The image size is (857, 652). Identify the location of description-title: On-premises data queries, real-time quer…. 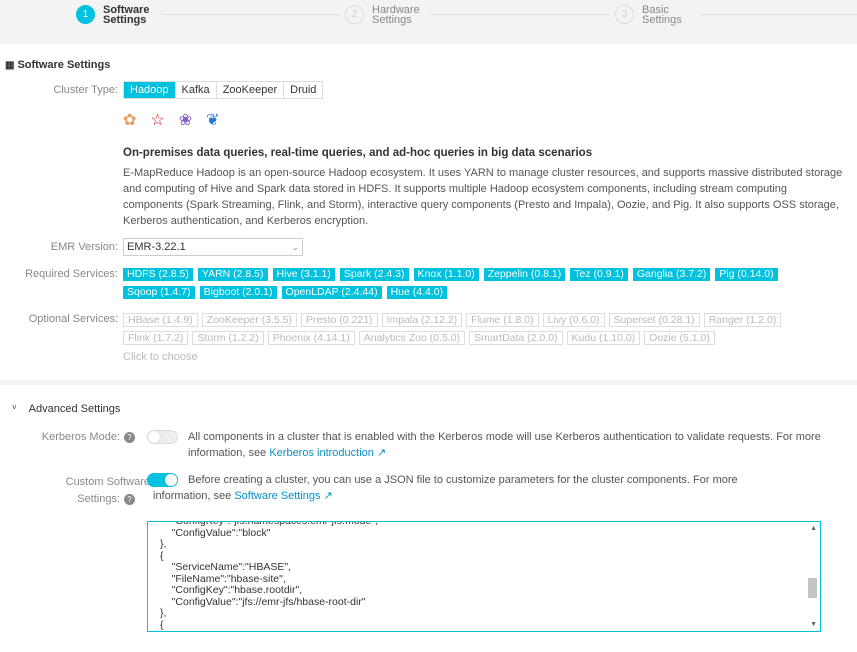
(358, 153).